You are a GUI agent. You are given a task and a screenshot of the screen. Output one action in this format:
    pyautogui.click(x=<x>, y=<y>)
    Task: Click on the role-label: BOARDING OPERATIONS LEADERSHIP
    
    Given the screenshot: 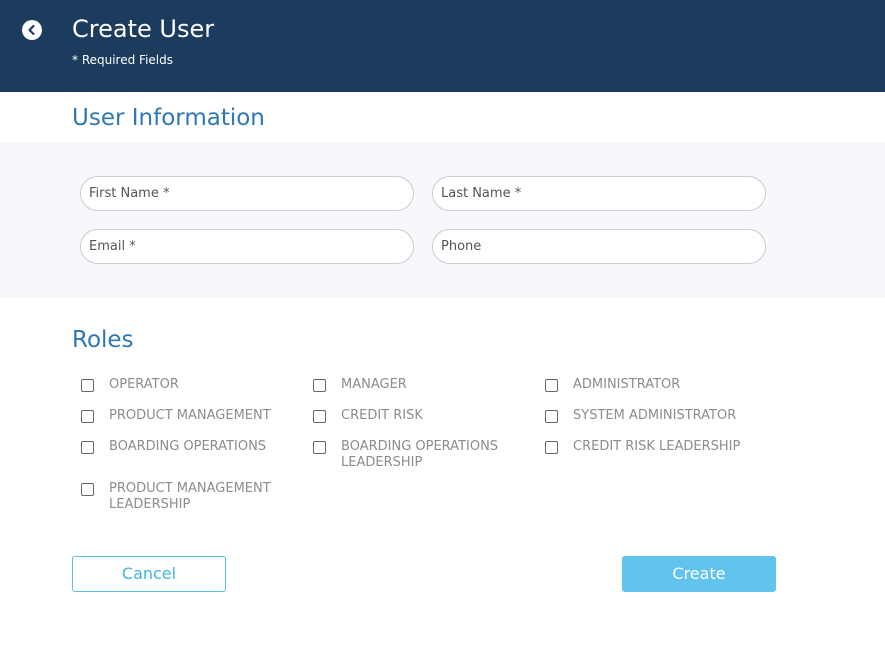 What is the action you would take?
    pyautogui.click(x=420, y=454)
    